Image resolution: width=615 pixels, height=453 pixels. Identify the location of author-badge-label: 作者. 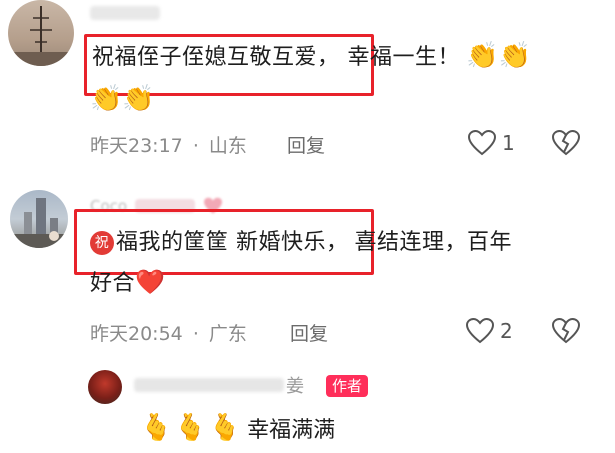
(347, 386).